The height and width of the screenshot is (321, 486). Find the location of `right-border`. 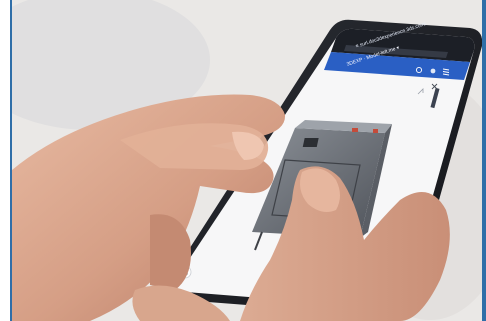

right-border is located at coordinates (484, 160).